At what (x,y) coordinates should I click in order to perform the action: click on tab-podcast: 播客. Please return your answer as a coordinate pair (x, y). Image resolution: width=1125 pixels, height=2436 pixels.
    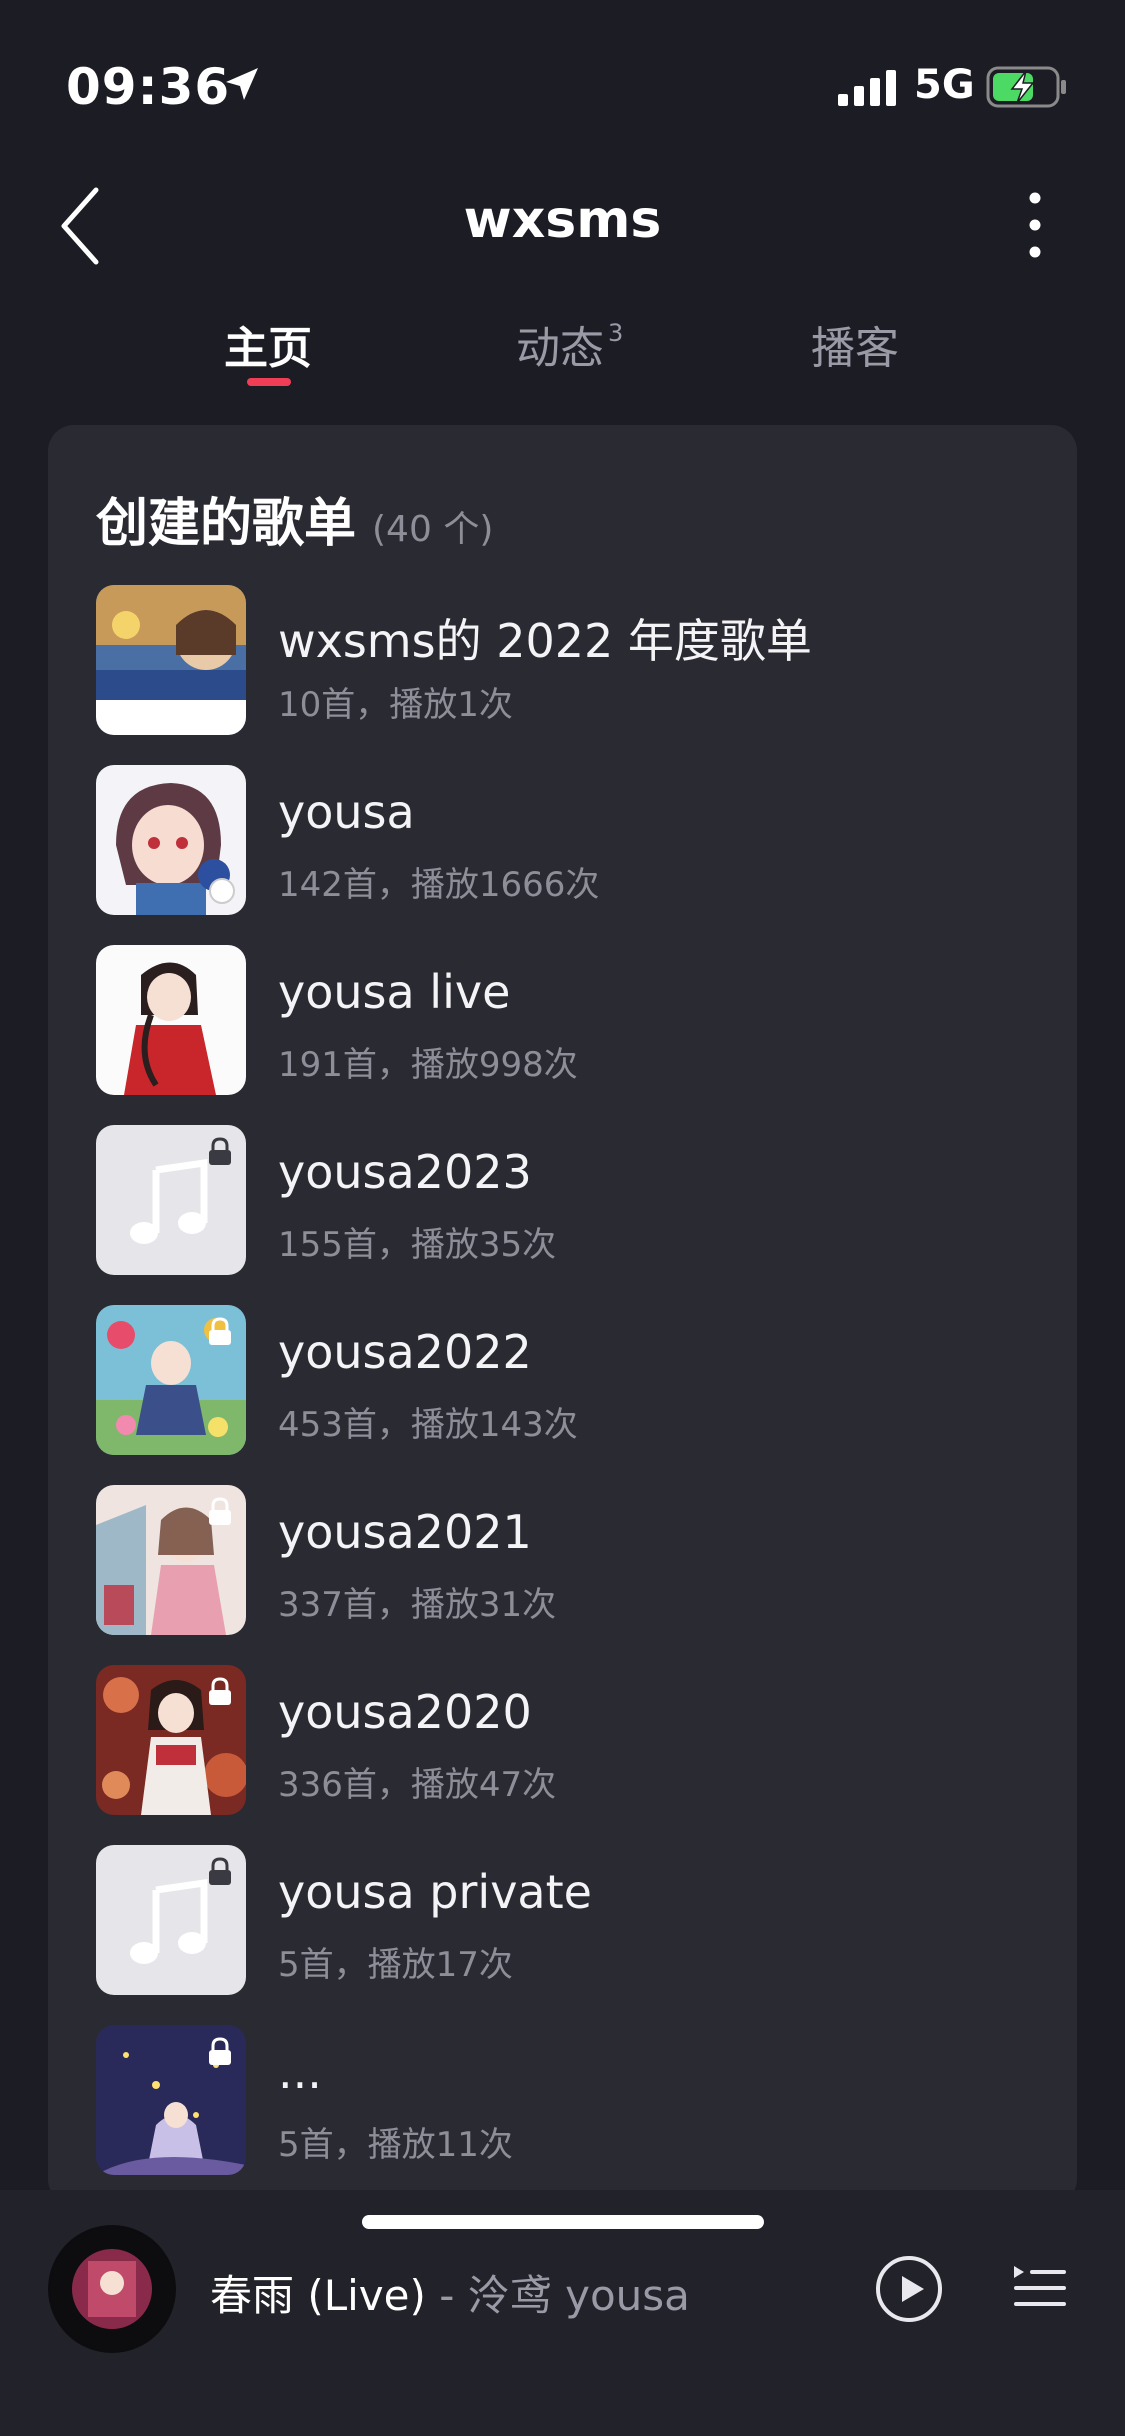
    Looking at the image, I should click on (855, 344).